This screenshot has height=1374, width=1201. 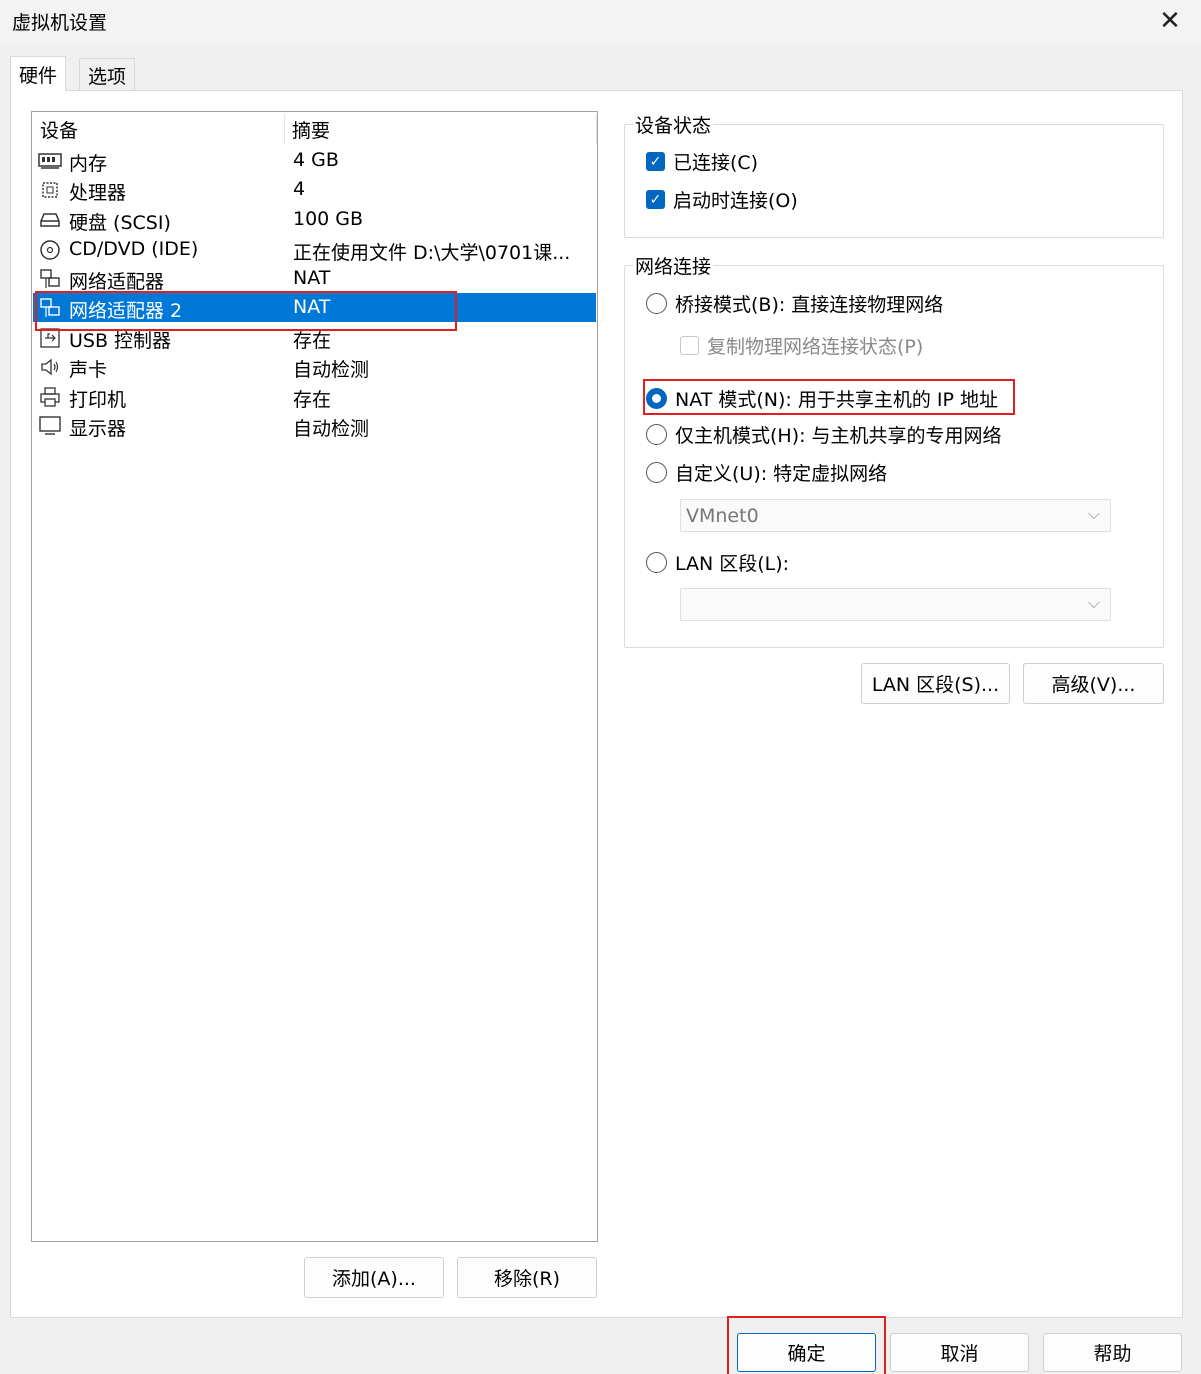 What do you see at coordinates (98, 429) in the screenshot?
I see `device-name: 显示器` at bounding box center [98, 429].